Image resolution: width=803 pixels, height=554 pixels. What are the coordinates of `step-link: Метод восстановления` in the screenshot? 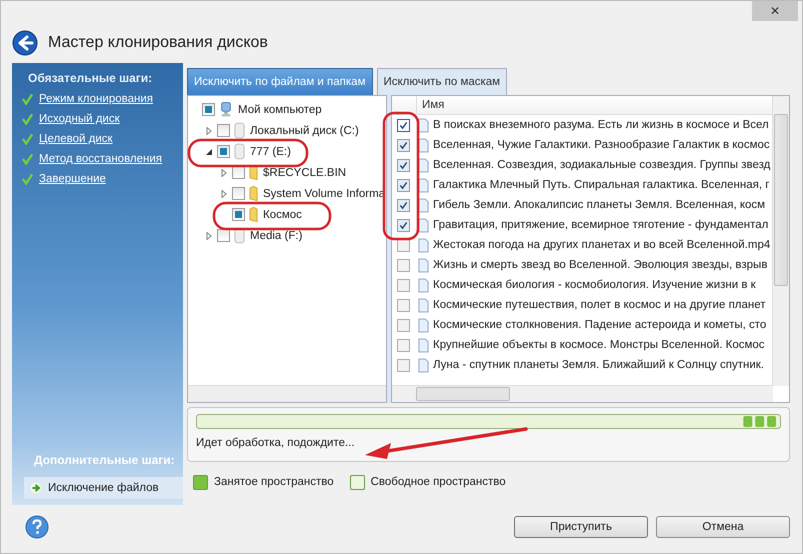 It's located at (100, 159).